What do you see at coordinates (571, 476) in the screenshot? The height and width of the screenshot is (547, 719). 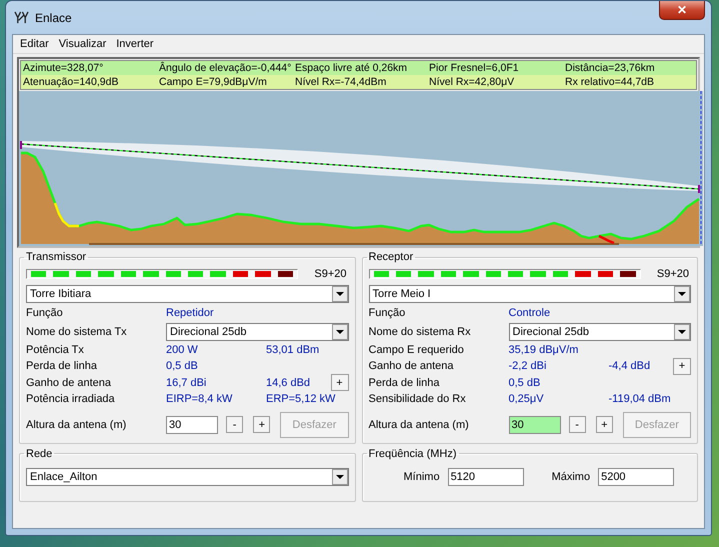 I see `field-label: Máximo` at bounding box center [571, 476].